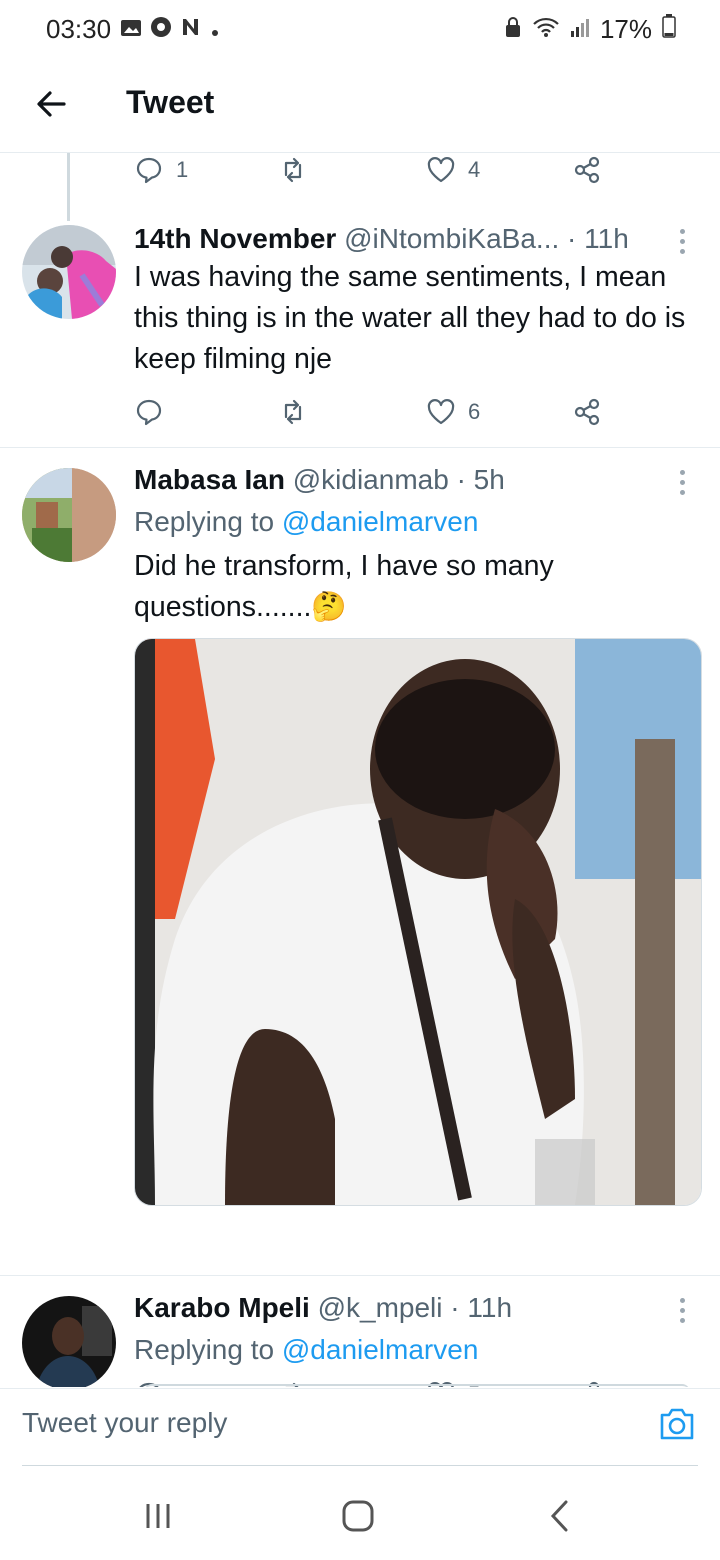  What do you see at coordinates (417, 1385) in the screenshot?
I see `quoted-media-edge` at bounding box center [417, 1385].